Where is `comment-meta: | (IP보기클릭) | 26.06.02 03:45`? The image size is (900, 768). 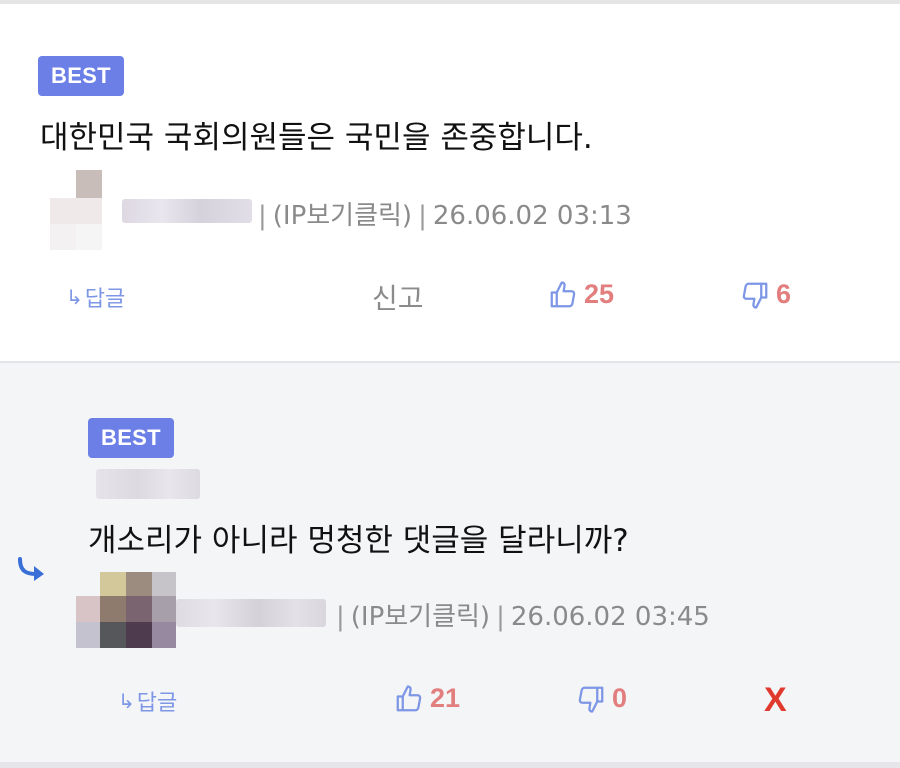
comment-meta: | (IP보기클릭) | 26.06.02 03:45 is located at coordinates (523, 617).